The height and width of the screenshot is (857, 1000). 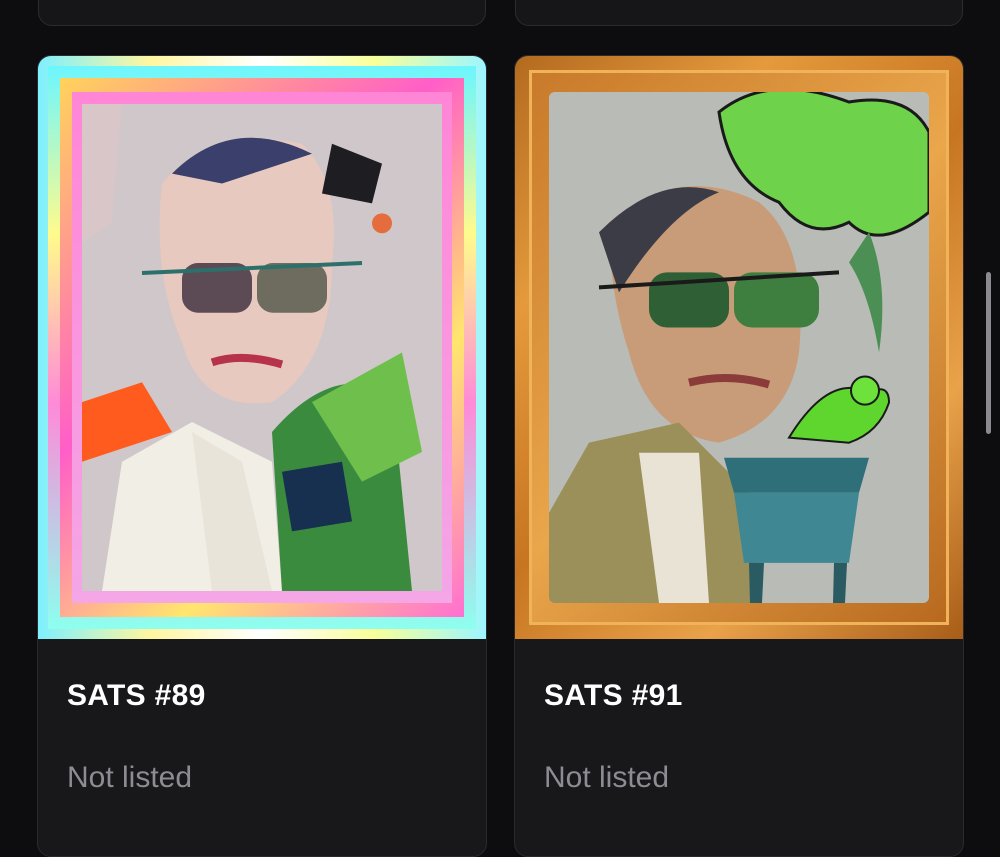 I want to click on scrollbar, so click(x=988, y=353).